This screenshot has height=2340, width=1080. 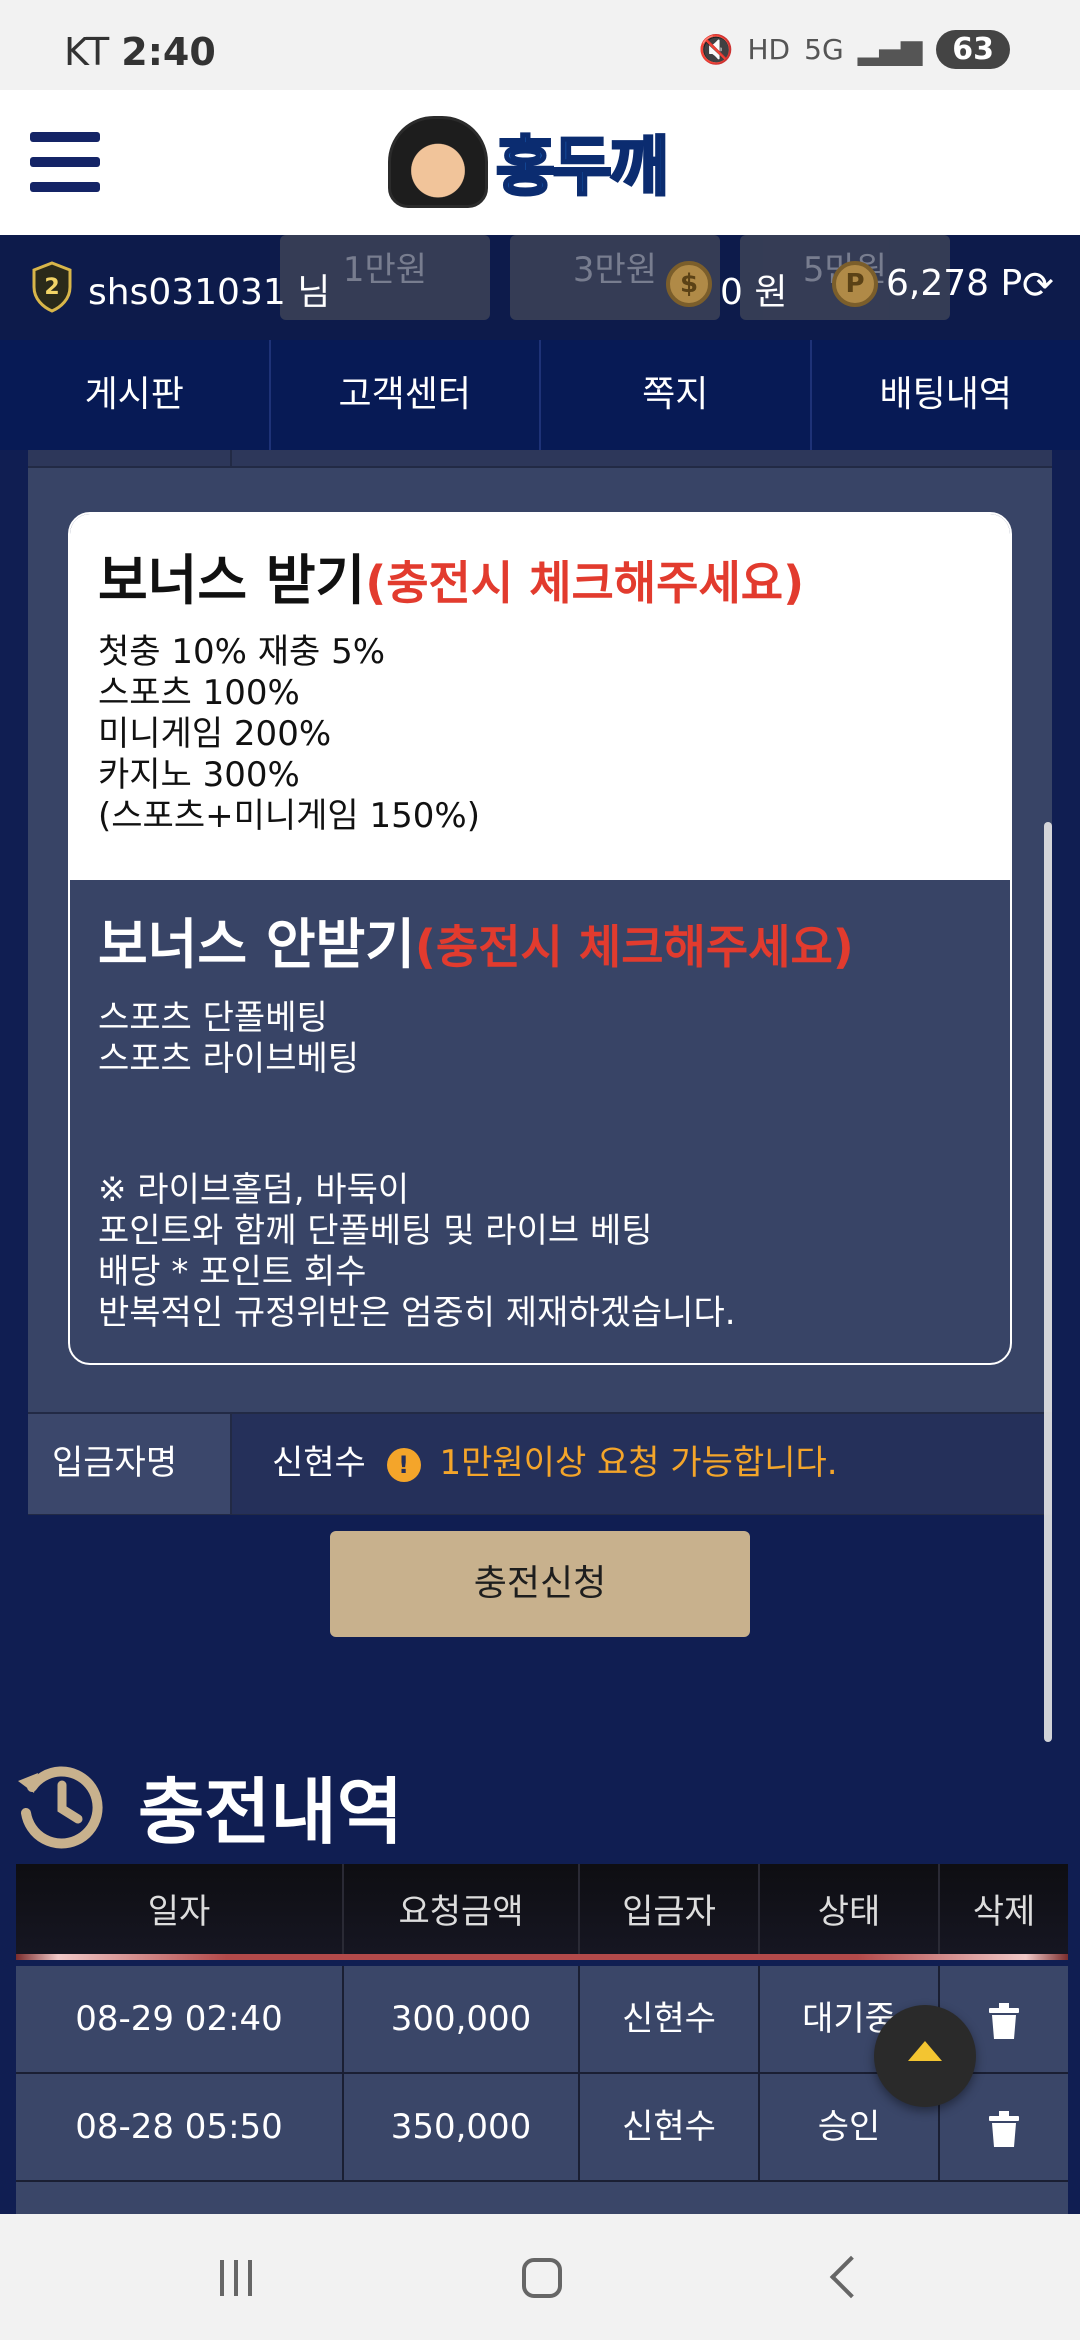 I want to click on status-bar: KT 2:40 🔇 HD 5G ▂▄▆ 63, so click(x=540, y=45).